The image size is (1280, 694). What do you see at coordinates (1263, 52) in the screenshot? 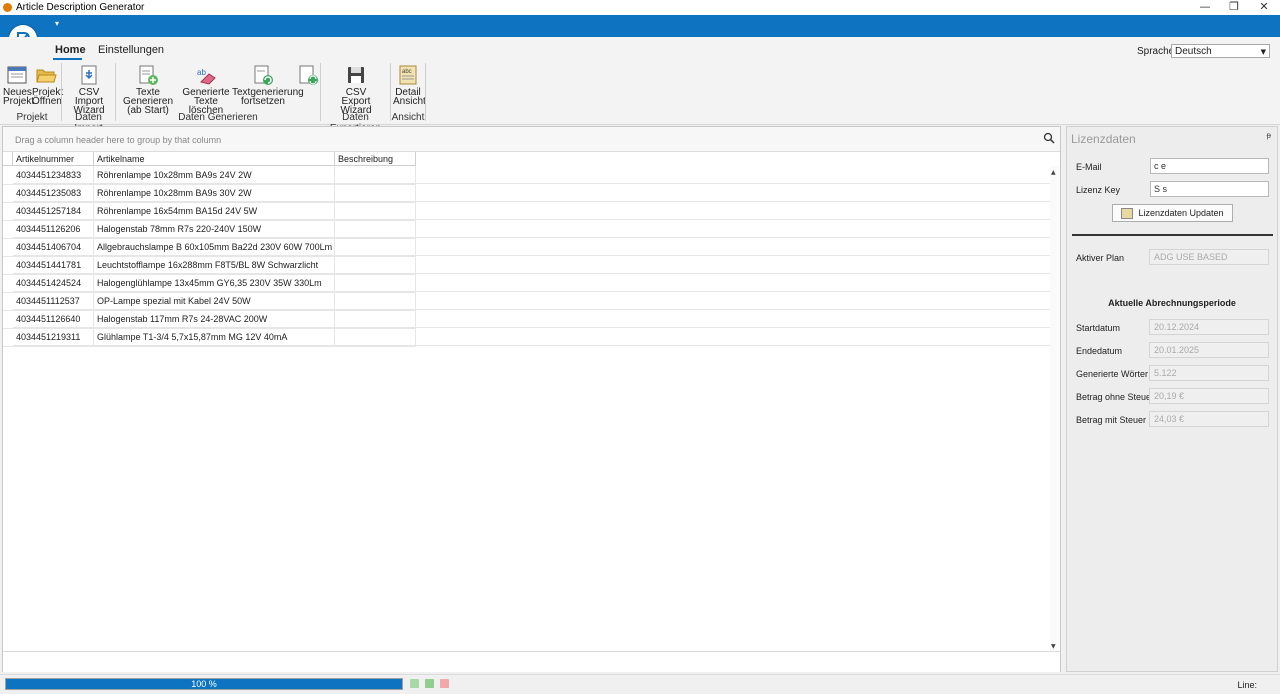
I see `chevron-down-icon: ▼` at bounding box center [1263, 52].